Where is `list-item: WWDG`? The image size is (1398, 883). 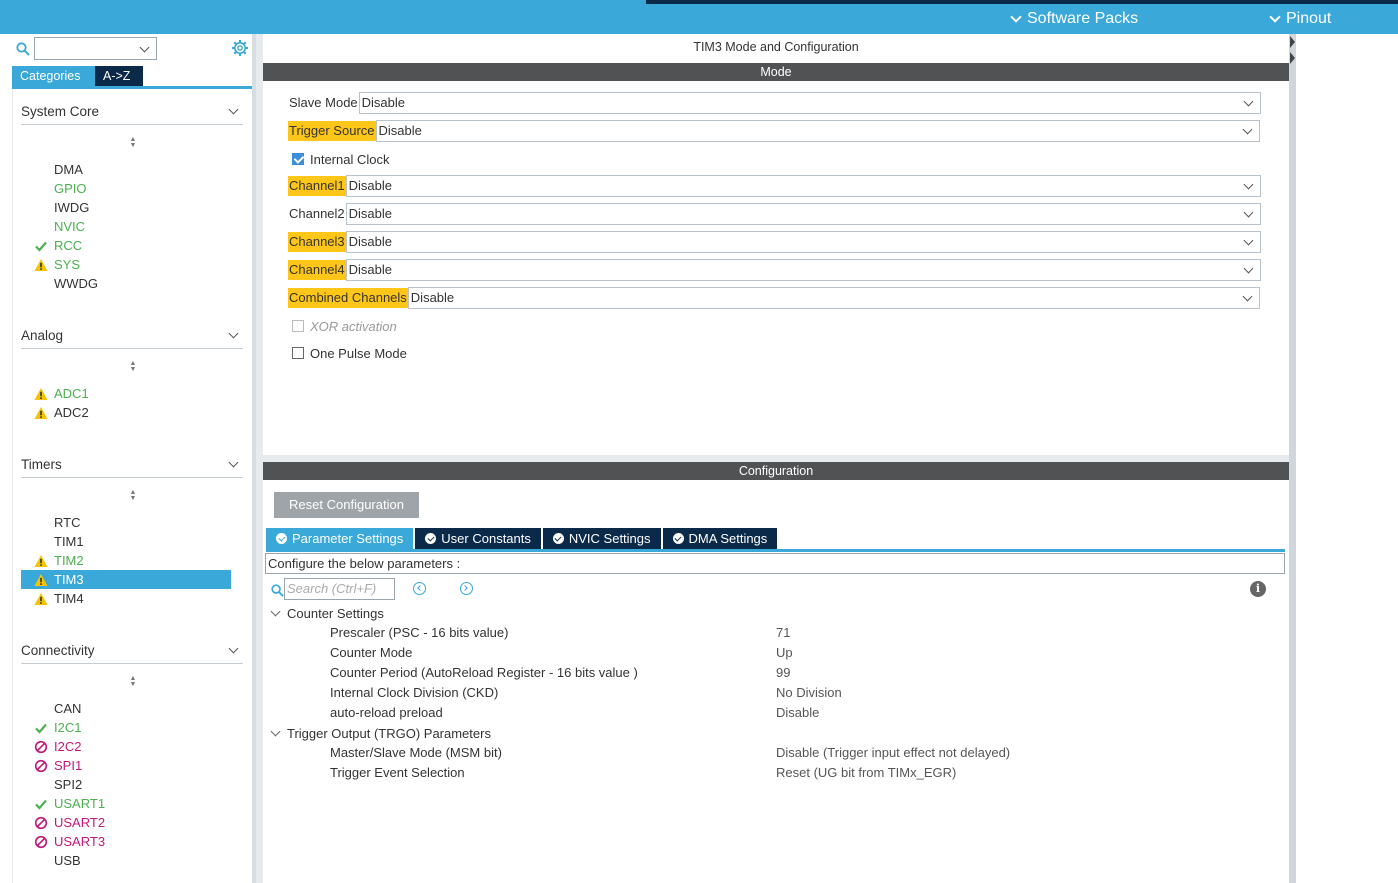
list-item: WWDG is located at coordinates (126, 283).